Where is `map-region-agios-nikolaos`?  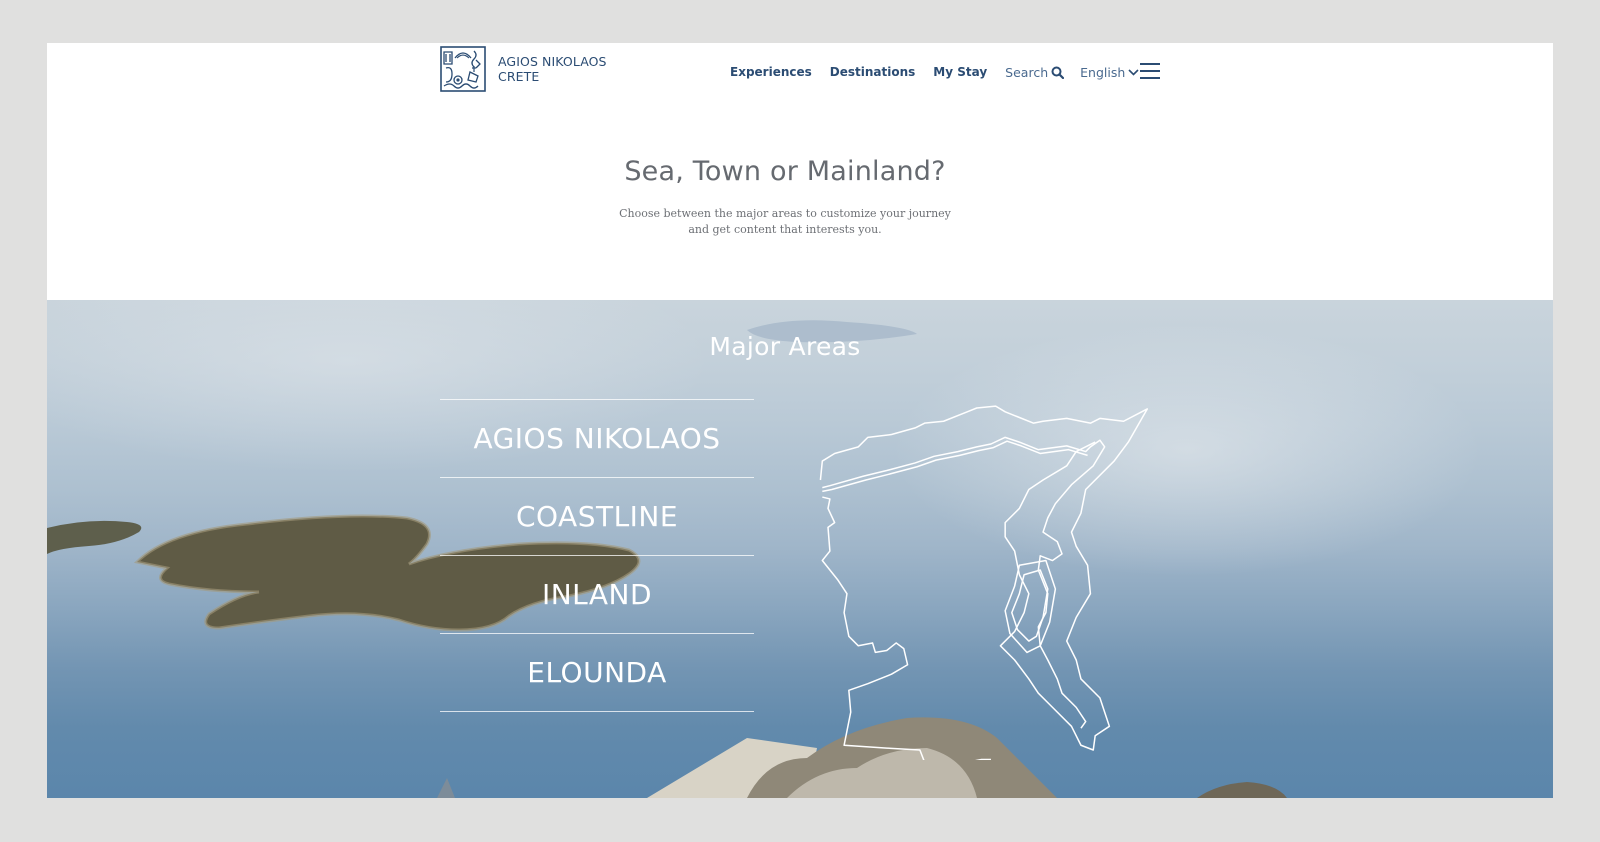
map-region-agios-nikolaos is located at coordinates (906, 628).